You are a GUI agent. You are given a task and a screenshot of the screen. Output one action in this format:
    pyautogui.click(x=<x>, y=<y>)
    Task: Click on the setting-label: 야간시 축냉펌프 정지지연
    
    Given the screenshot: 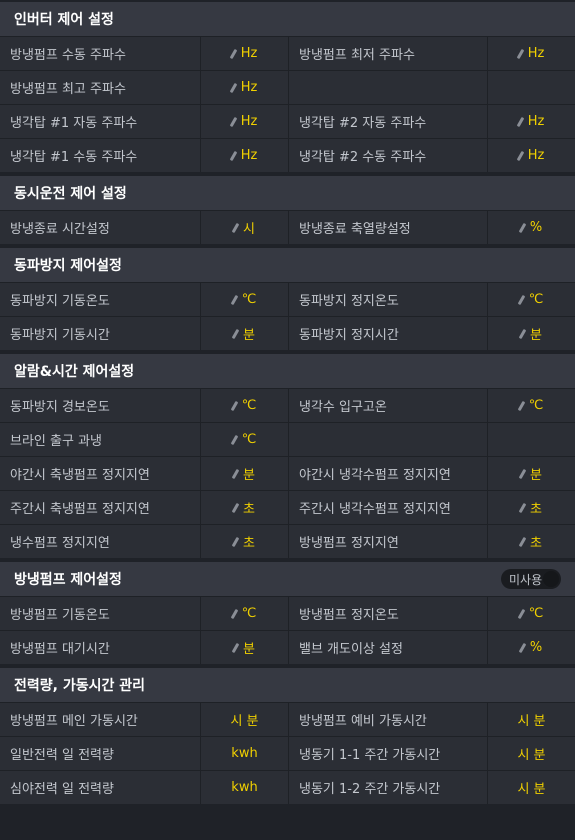 What is the action you would take?
    pyautogui.click(x=100, y=473)
    